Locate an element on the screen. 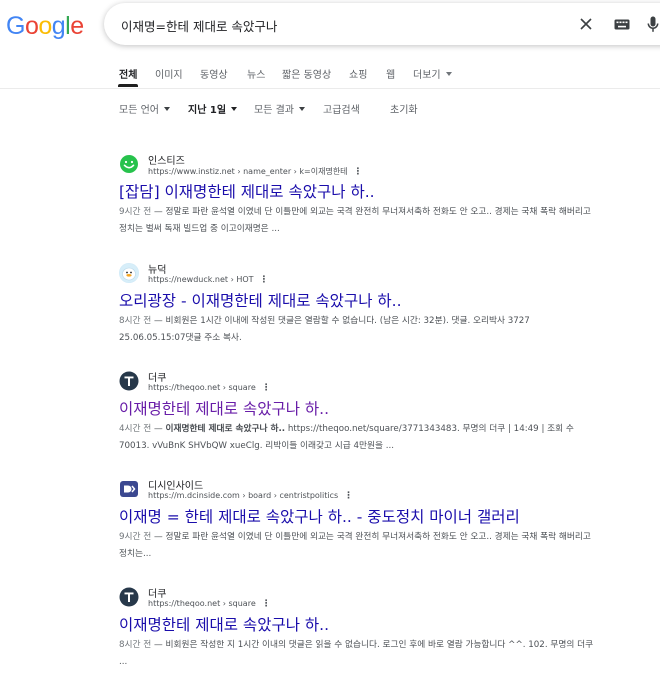 This screenshot has height=685, width=660. logo-letter: G is located at coordinates (15, 26).